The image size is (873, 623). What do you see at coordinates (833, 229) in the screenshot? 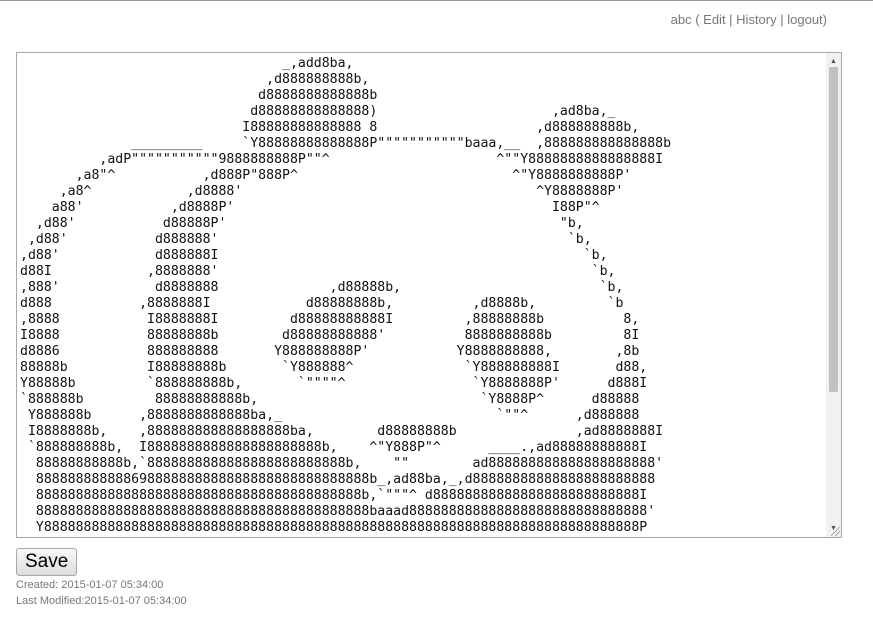
I see `scrollbar-thumb` at bounding box center [833, 229].